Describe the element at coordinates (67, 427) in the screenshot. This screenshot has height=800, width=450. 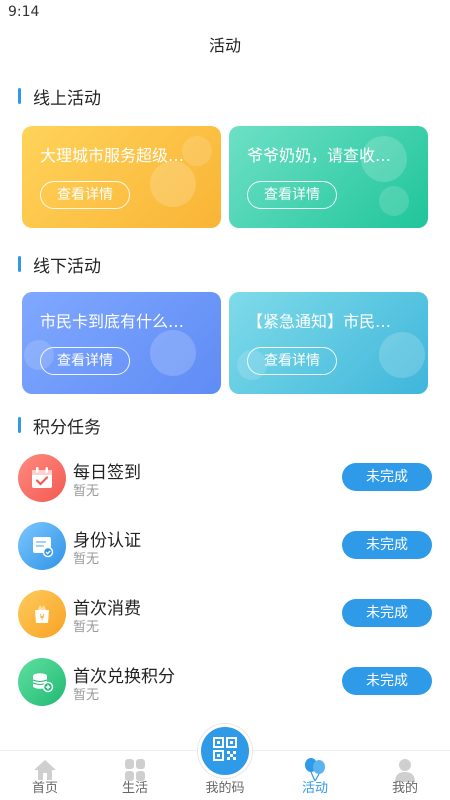
I see `section-title: 积分任务` at that location.